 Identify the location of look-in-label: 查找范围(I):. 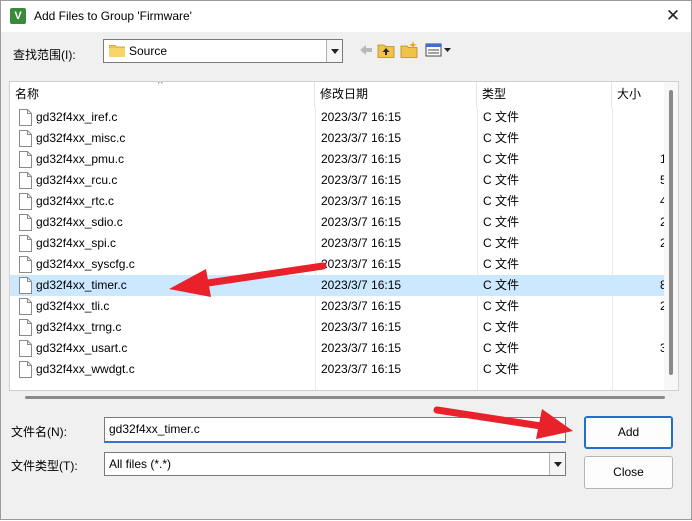
(44, 55).